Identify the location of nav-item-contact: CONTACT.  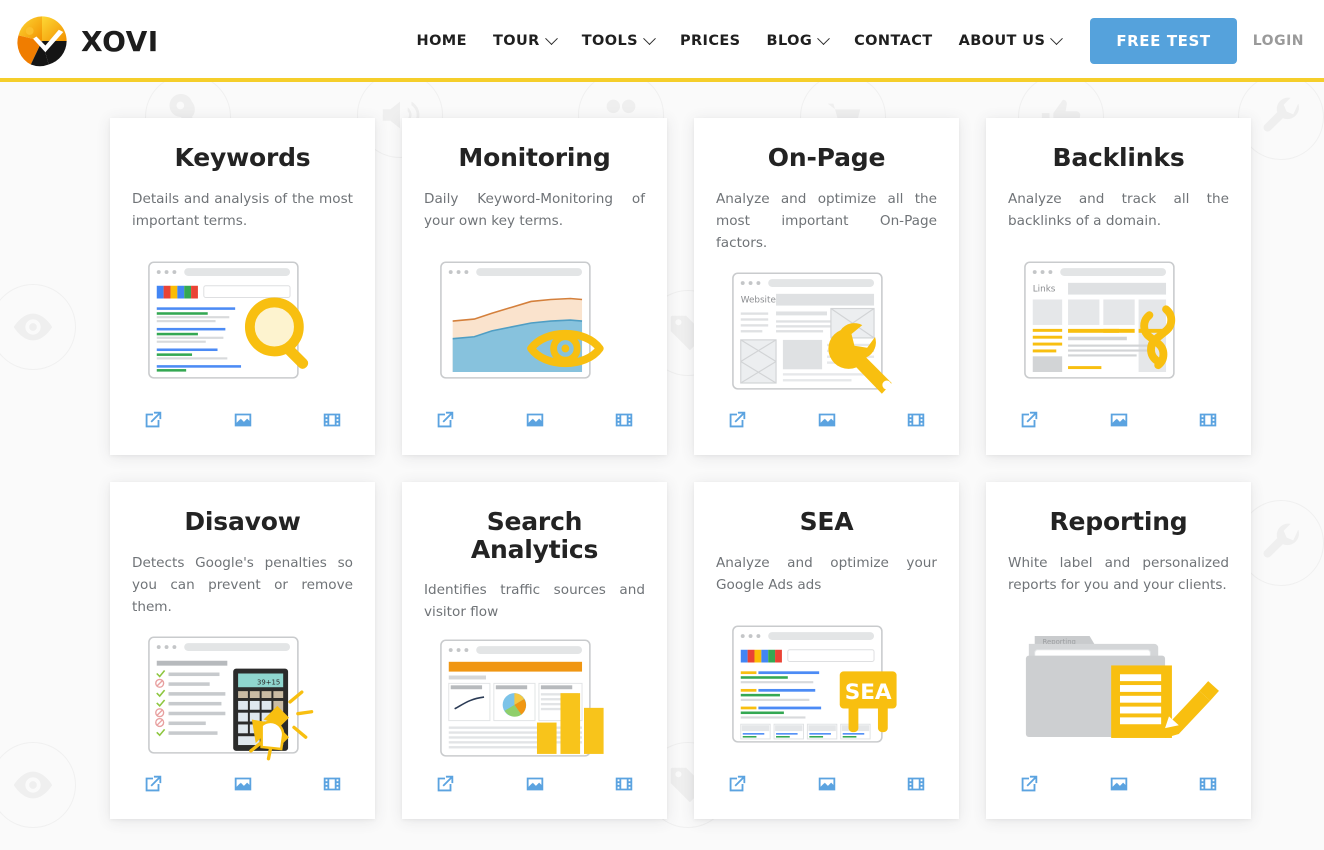
(893, 41).